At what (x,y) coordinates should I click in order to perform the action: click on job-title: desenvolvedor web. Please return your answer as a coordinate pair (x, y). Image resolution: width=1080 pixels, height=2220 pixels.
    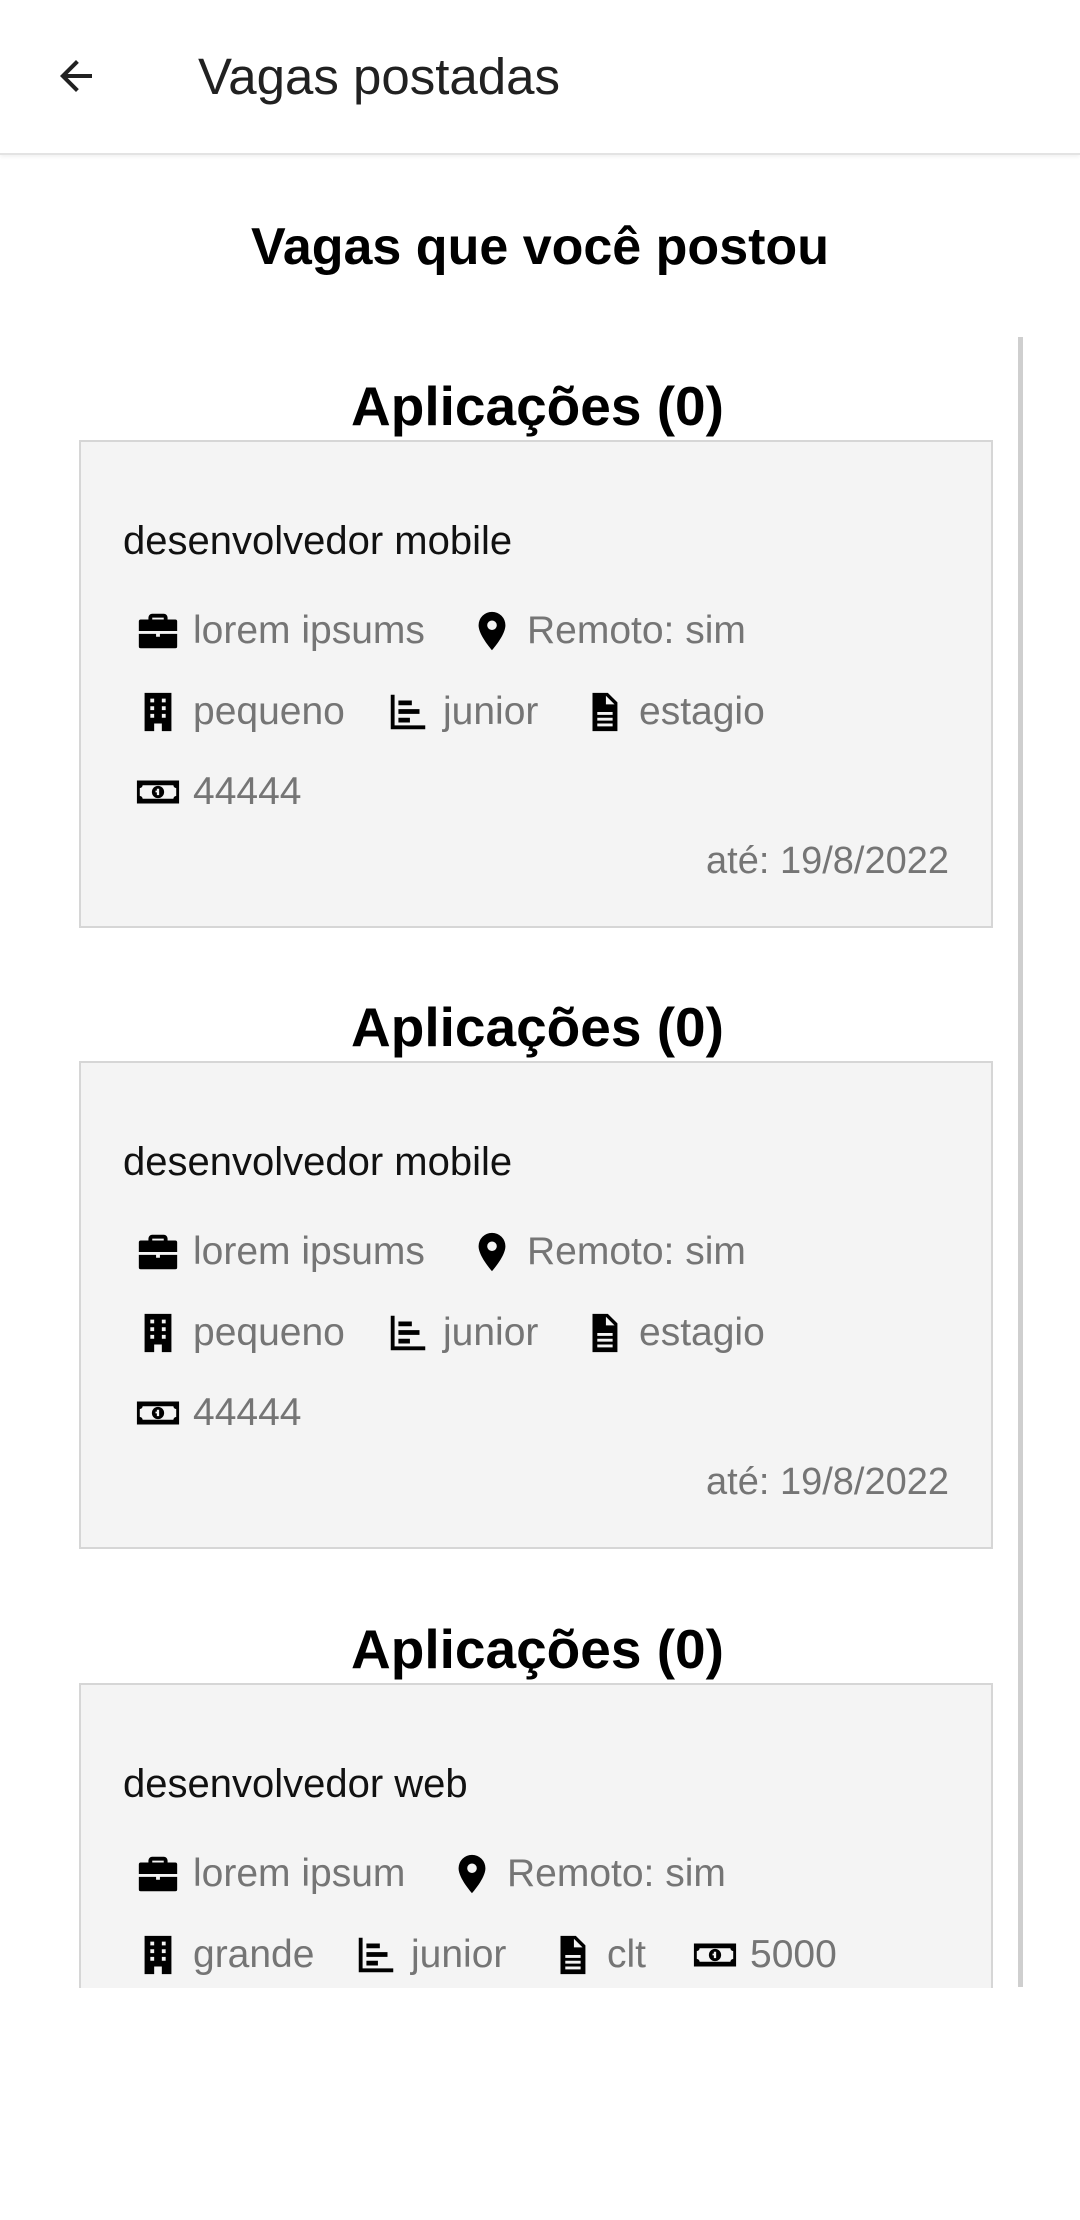
    Looking at the image, I should click on (295, 1784).